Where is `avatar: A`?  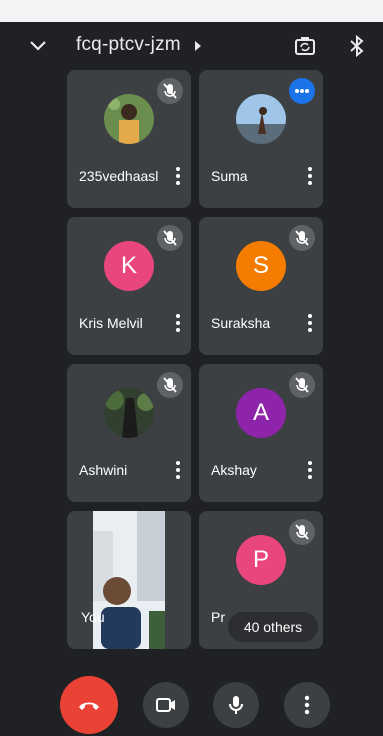 avatar: A is located at coordinates (261, 413).